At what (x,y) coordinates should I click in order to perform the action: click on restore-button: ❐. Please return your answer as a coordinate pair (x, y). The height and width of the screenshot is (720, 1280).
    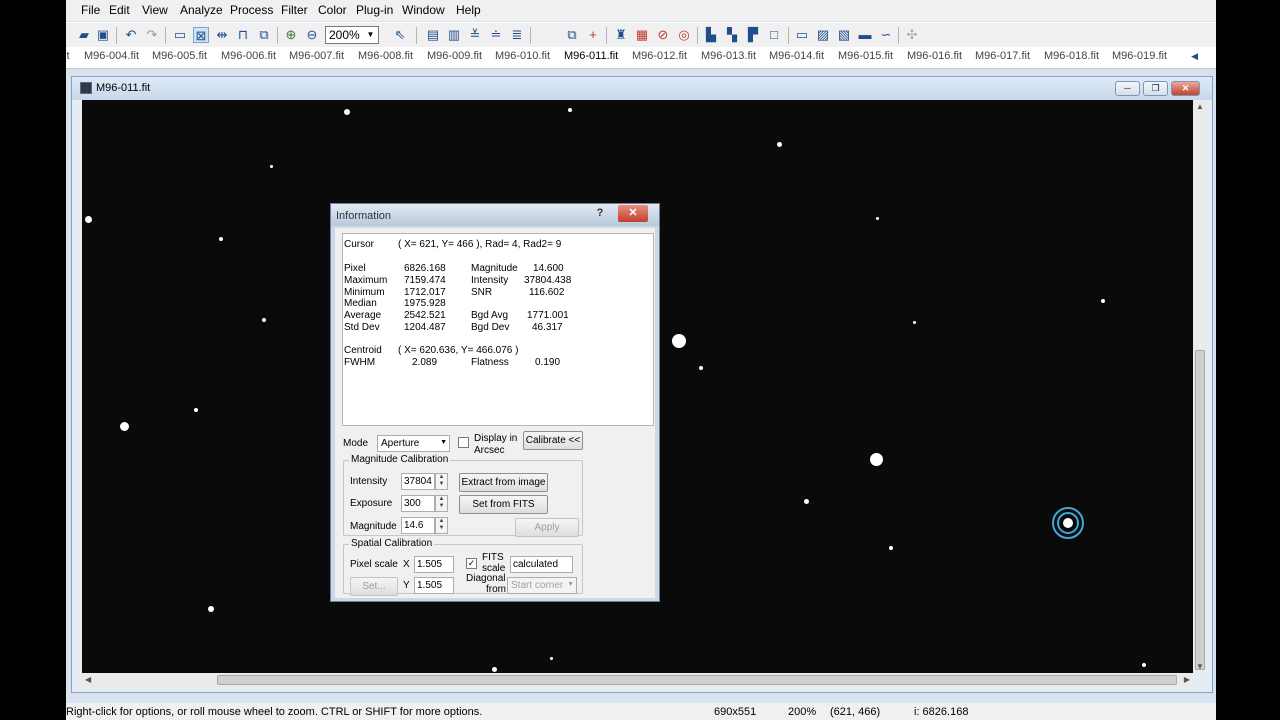
    Looking at the image, I should click on (1155, 88).